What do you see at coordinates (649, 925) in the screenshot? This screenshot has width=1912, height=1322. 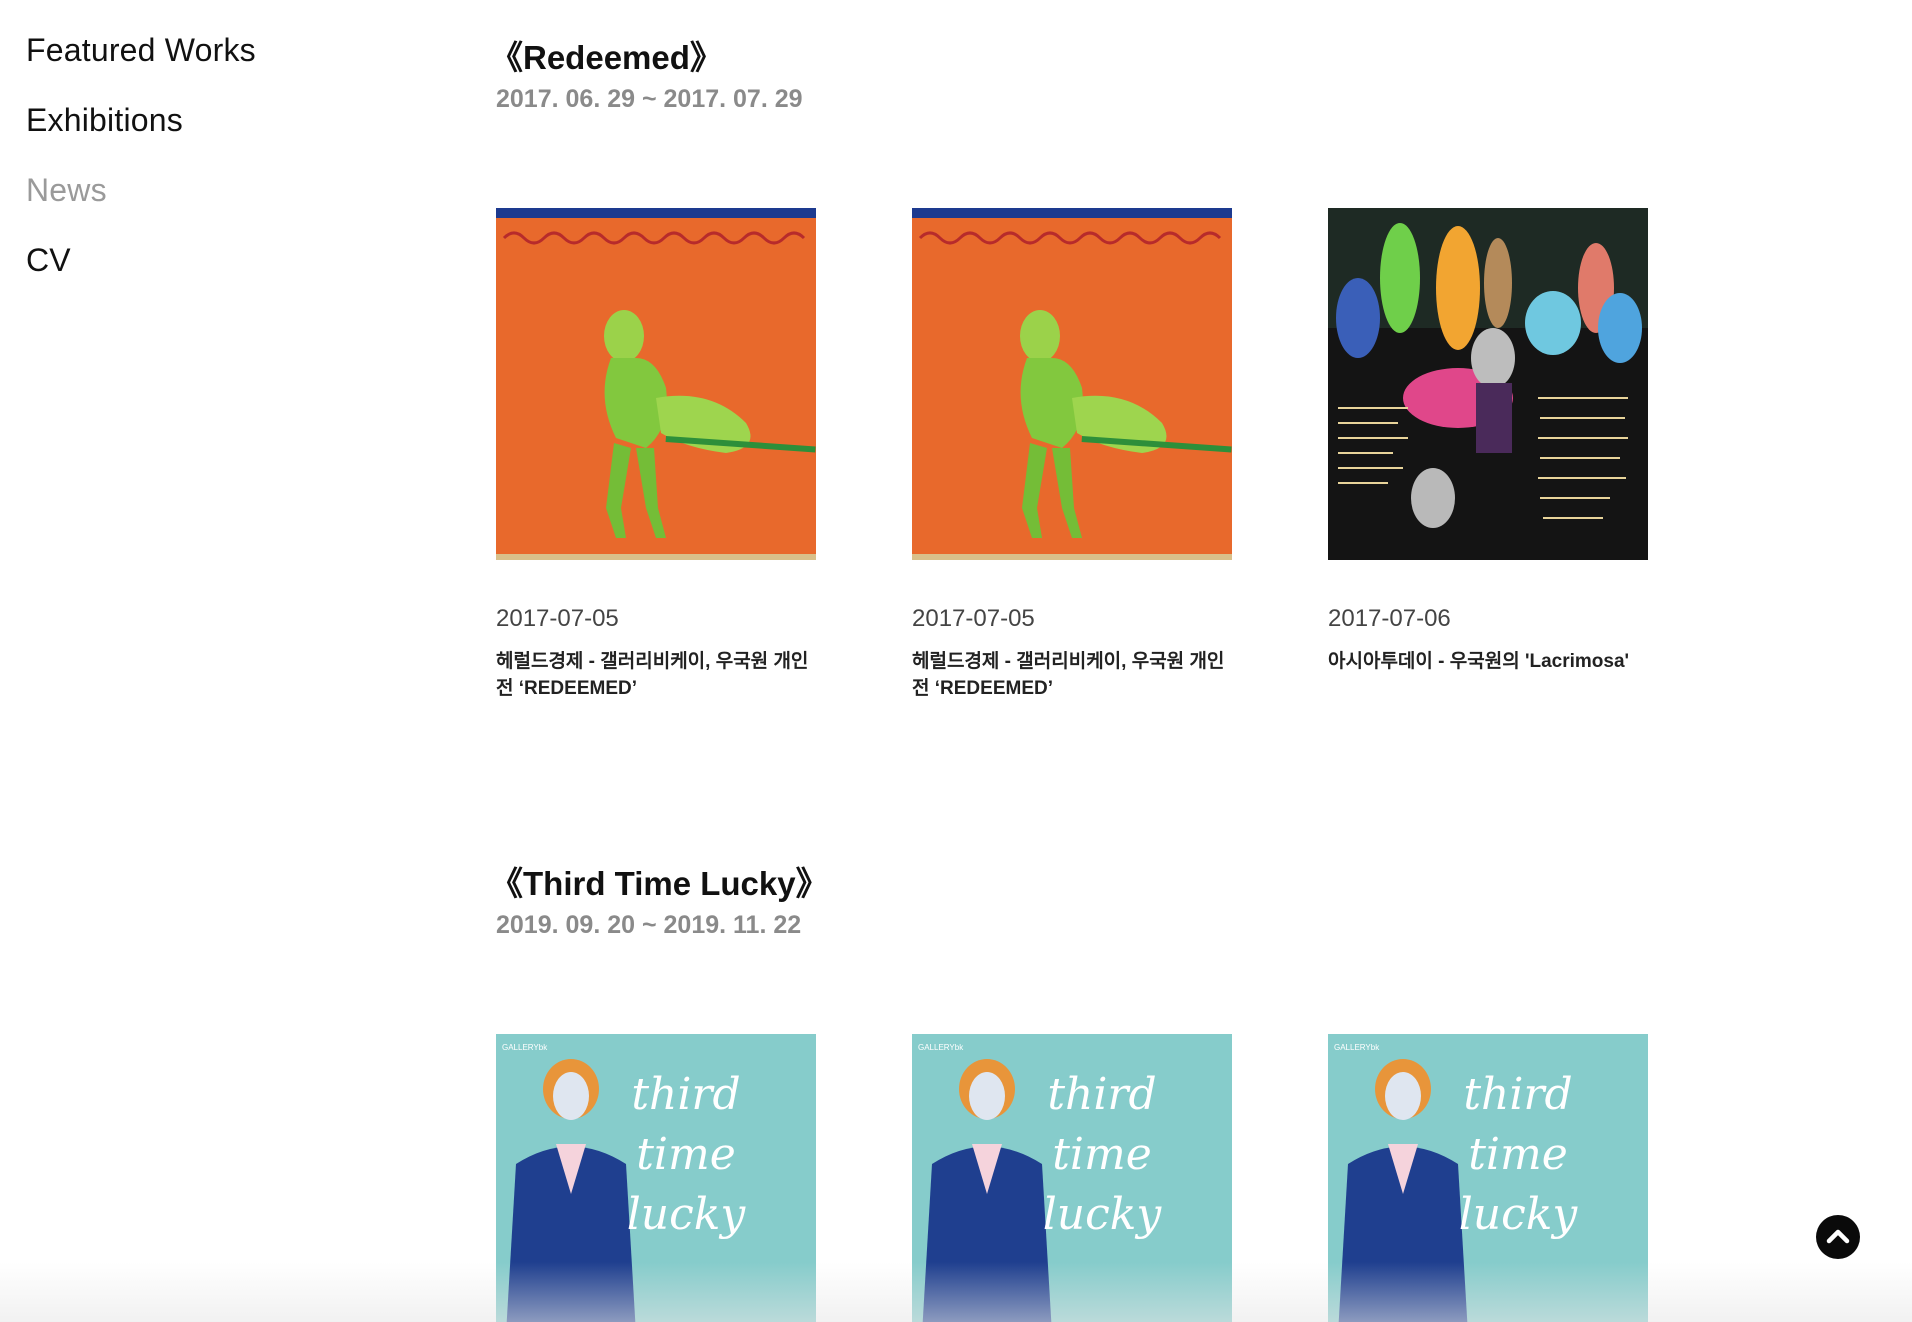 I see `exhibition-dates: 2019. 09. 20 ~ 2019. 11. 22` at bounding box center [649, 925].